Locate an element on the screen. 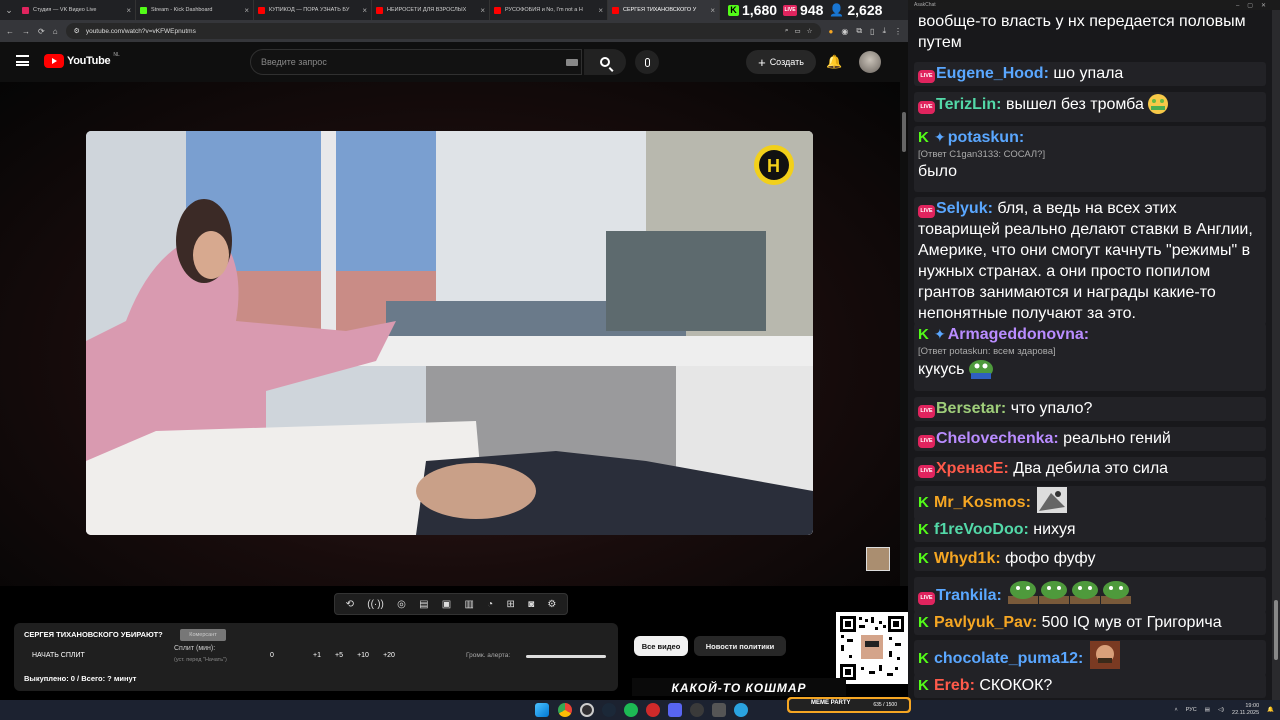  url-field: ⚙ youtube.com/watch?v=vKFWEpnutms ⌕ ▭ ☆ is located at coordinates (443, 31).